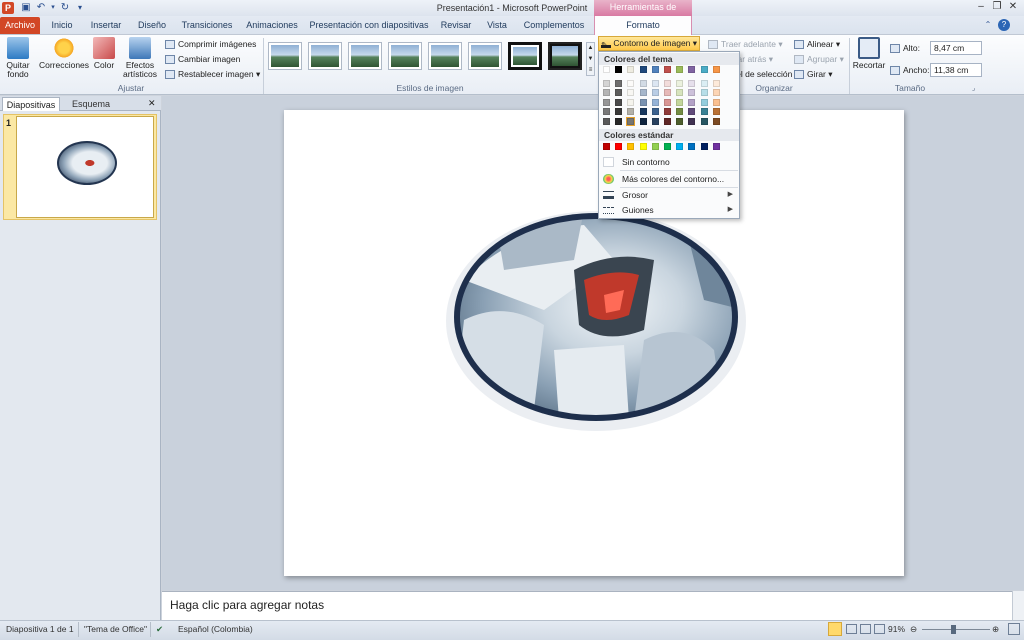 The image size is (1024, 640). Describe the element at coordinates (851, 629) in the screenshot. I see `slide-sorter-icon` at that location.